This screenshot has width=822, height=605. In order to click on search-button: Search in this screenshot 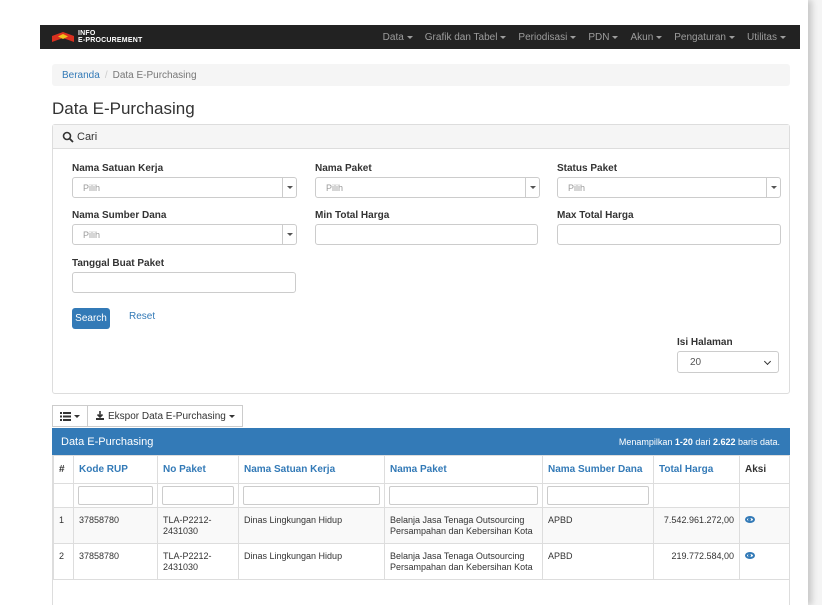, I will do `click(91, 318)`.